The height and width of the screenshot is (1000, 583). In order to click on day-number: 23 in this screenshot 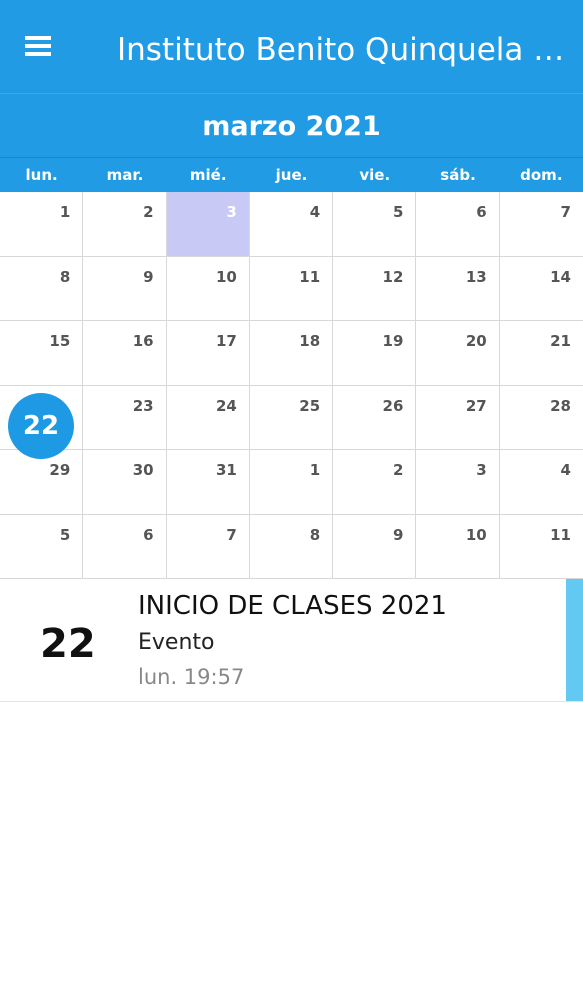, I will do `click(143, 405)`.